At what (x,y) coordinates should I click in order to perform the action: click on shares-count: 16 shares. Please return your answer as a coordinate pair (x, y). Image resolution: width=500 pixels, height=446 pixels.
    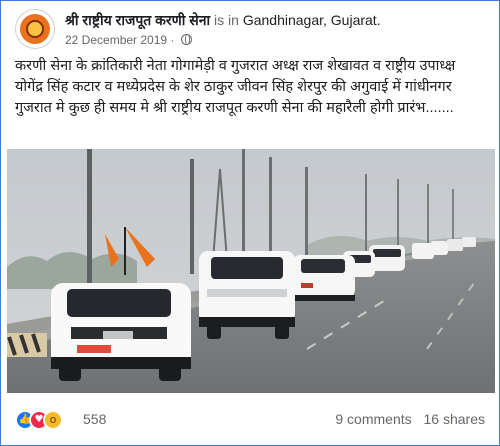
    Looking at the image, I should click on (454, 419).